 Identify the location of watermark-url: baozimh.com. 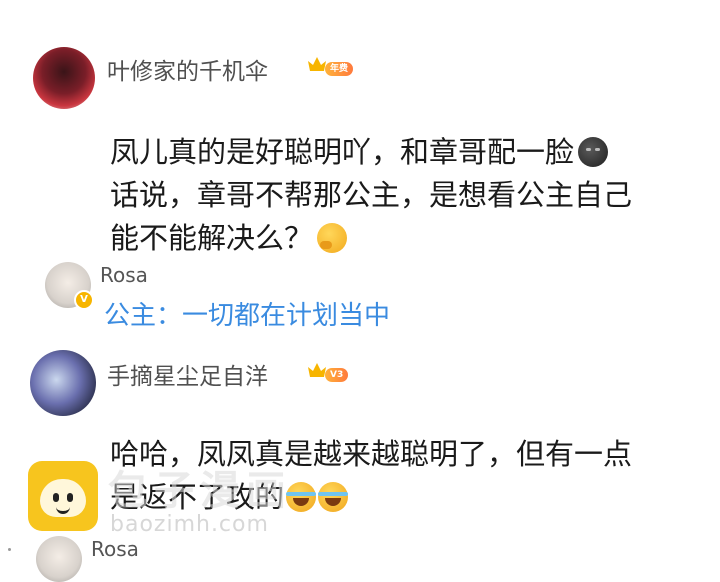
(189, 524).